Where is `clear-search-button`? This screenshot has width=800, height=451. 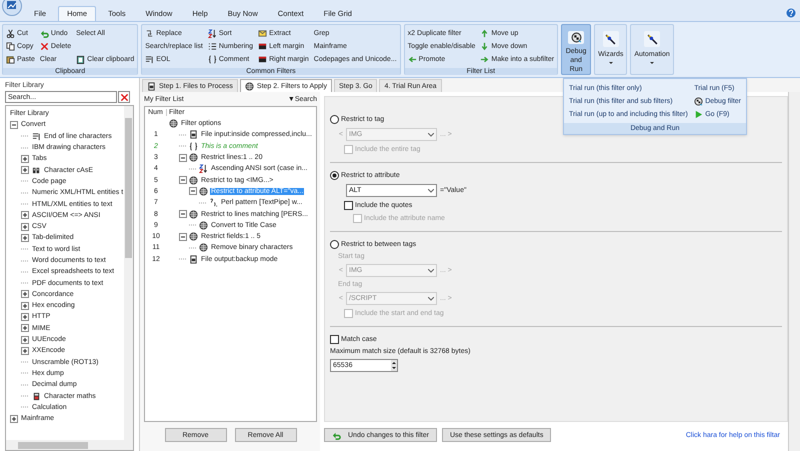 clear-search-button is located at coordinates (124, 97).